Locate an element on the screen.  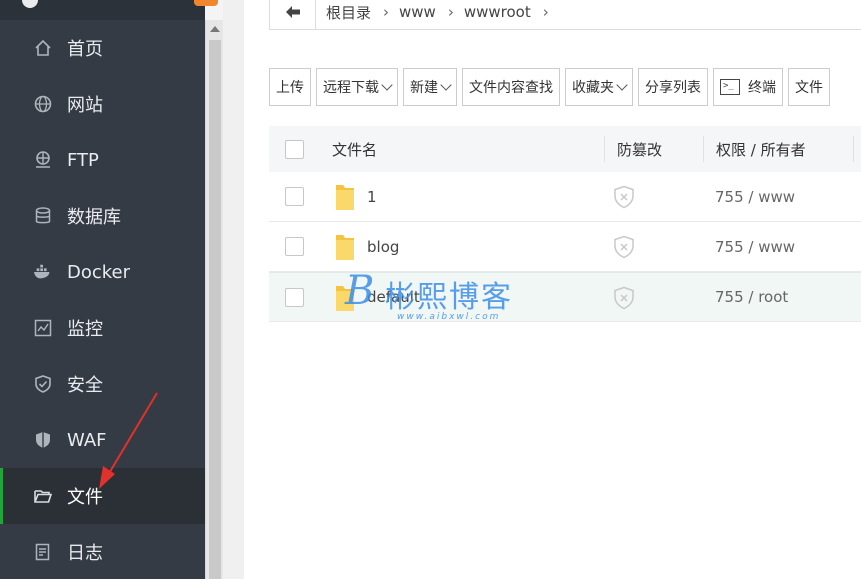
sidebar-item-label: 网站 is located at coordinates (85, 105).